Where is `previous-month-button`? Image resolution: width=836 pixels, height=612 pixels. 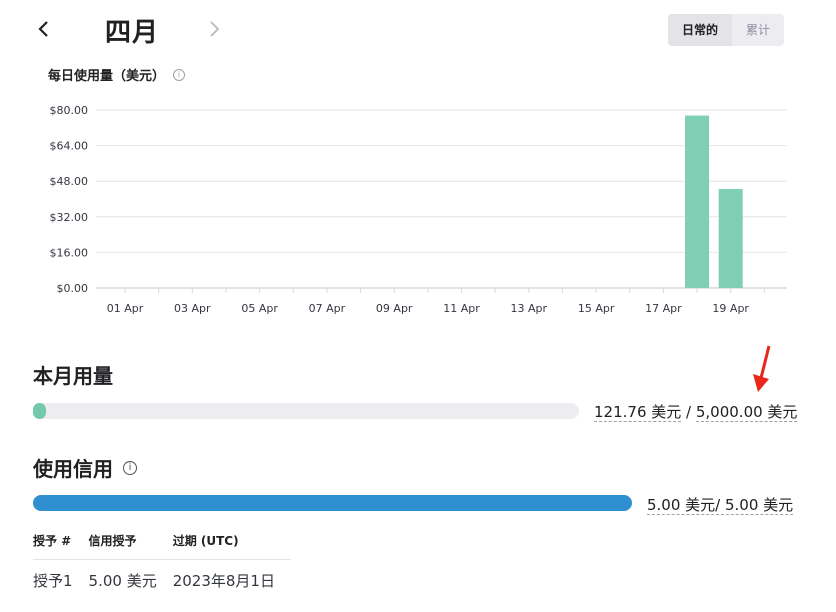
previous-month-button is located at coordinates (44, 31).